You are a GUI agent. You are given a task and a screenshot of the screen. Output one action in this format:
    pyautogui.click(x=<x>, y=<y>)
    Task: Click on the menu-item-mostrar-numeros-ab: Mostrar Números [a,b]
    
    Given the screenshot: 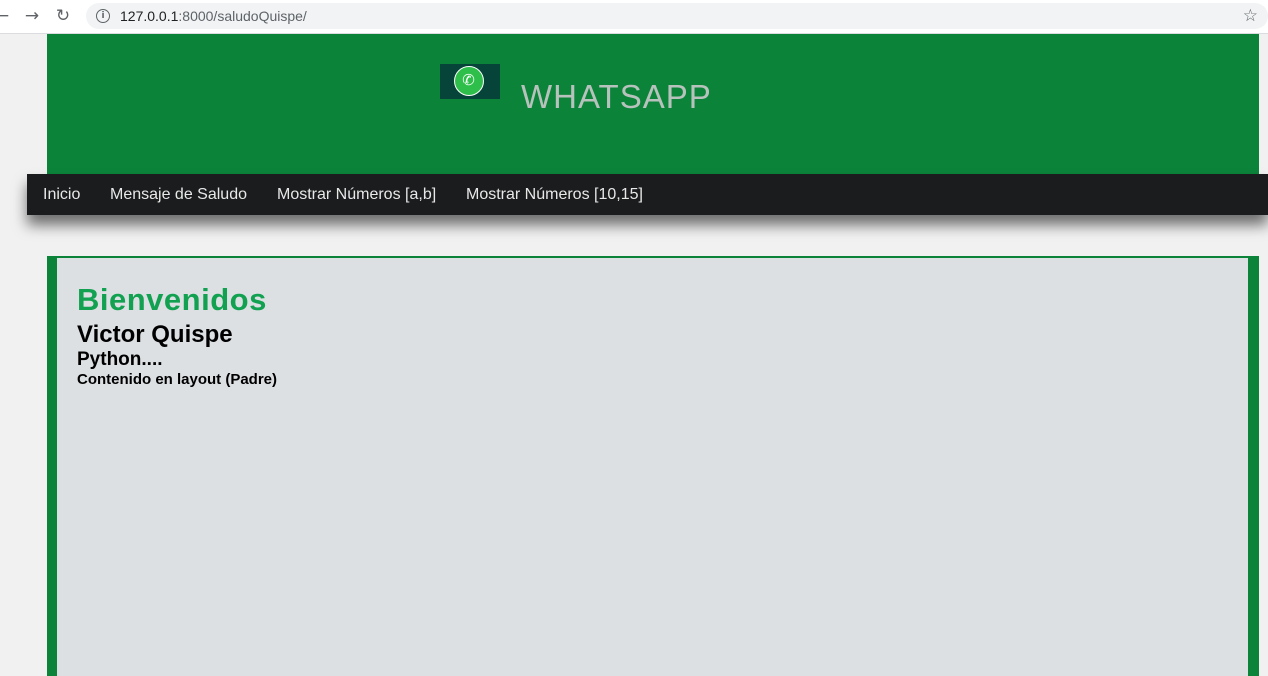 What is the action you would take?
    pyautogui.click(x=356, y=195)
    